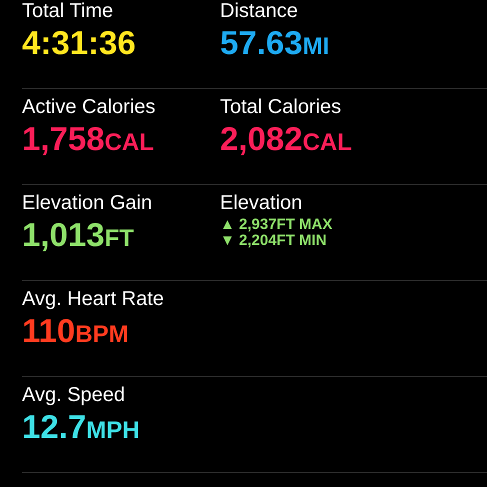 The width and height of the screenshot is (487, 487). I want to click on metric-value: 1,758CAL, so click(88, 139).